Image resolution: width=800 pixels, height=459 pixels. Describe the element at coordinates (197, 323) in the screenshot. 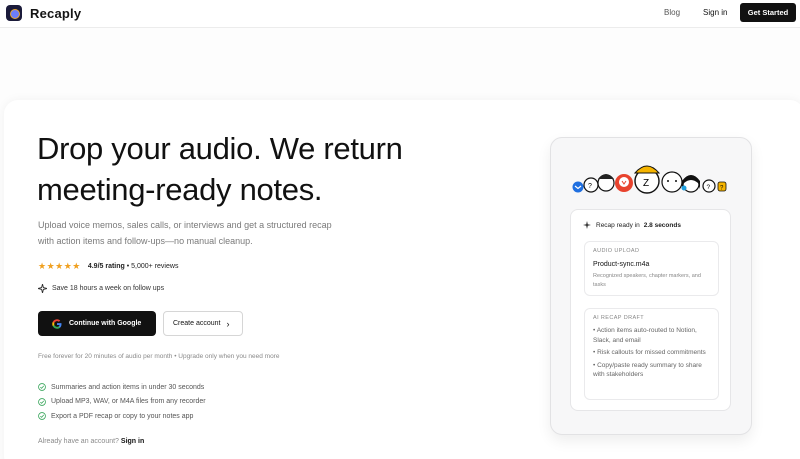

I see `create-account-label: Create account` at that location.